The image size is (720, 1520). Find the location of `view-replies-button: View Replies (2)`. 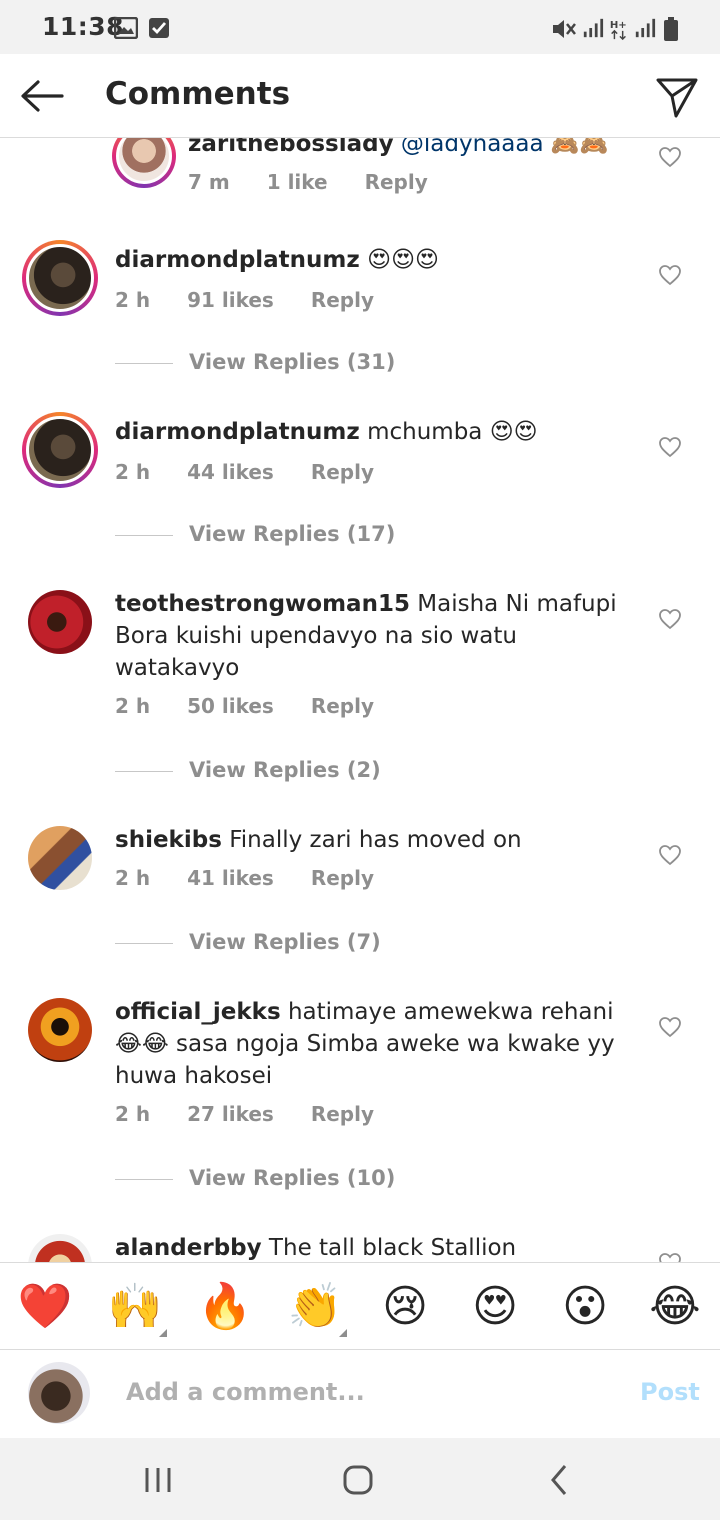

view-replies-button: View Replies (2) is located at coordinates (248, 770).